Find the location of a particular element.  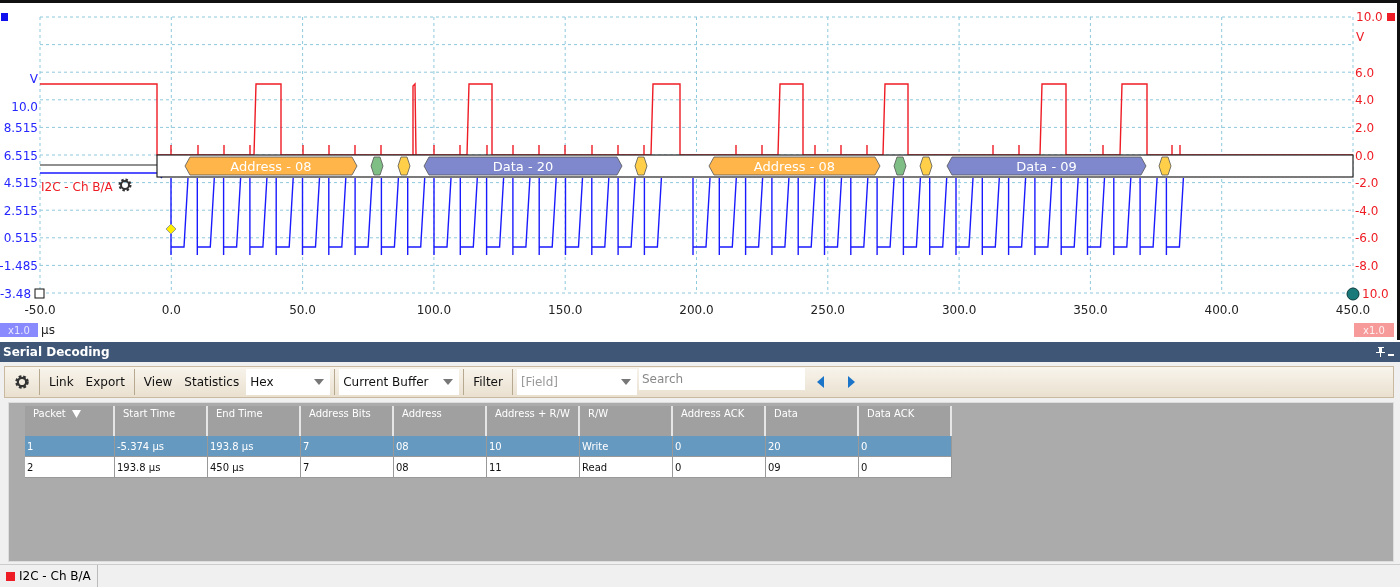

toolbar-button: Export is located at coordinates (105, 382).